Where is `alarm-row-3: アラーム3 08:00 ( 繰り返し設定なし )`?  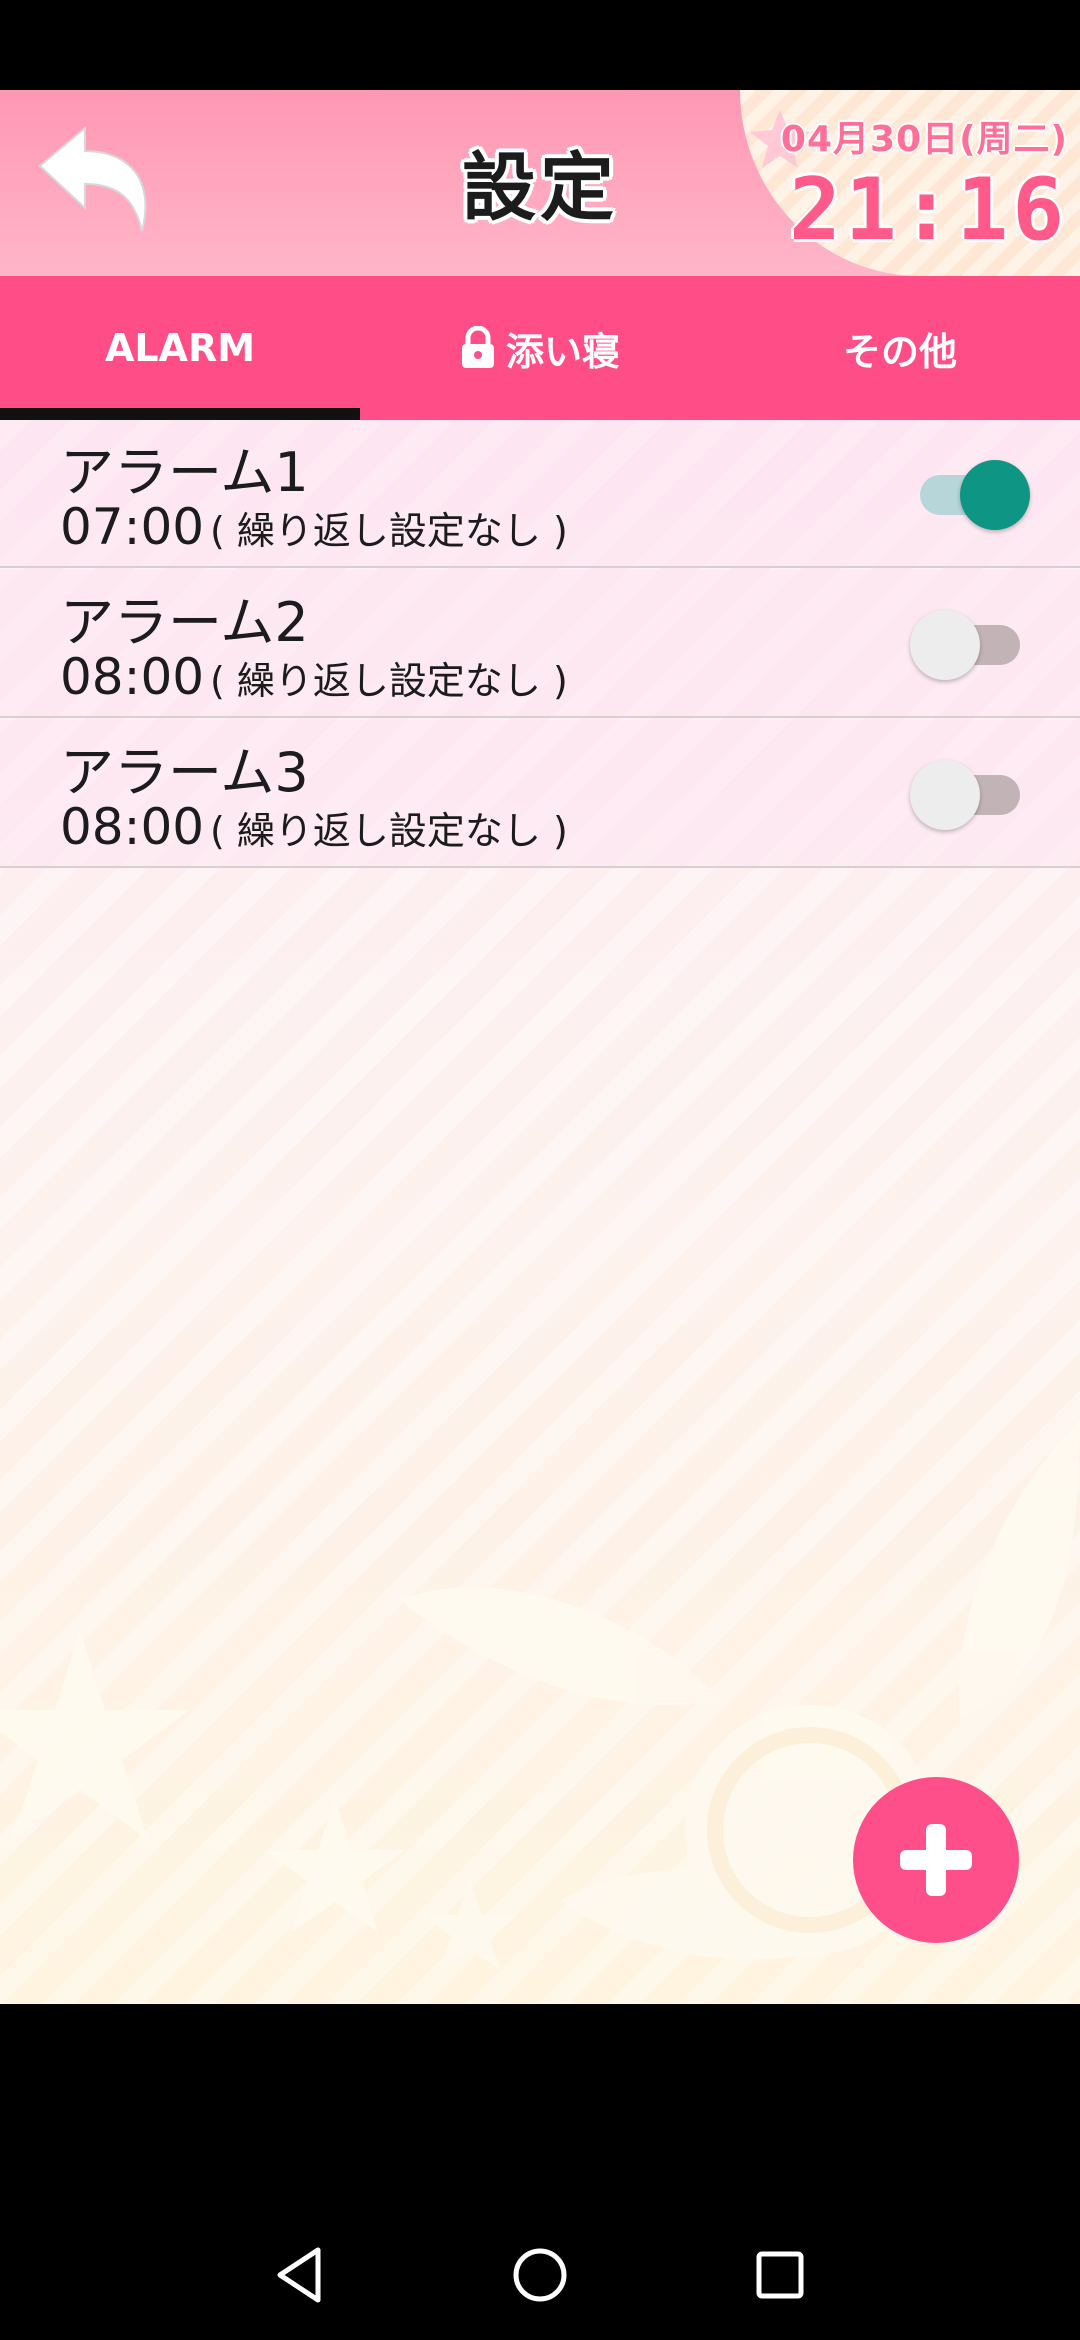 alarm-row-3: アラーム3 08:00 ( 繰り返し設定なし ) is located at coordinates (540, 794).